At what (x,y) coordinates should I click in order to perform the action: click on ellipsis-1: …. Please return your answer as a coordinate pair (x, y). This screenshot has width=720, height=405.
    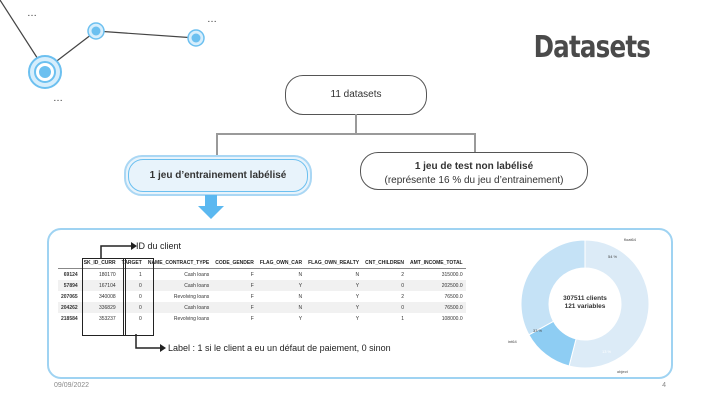
    Looking at the image, I should click on (32, 13).